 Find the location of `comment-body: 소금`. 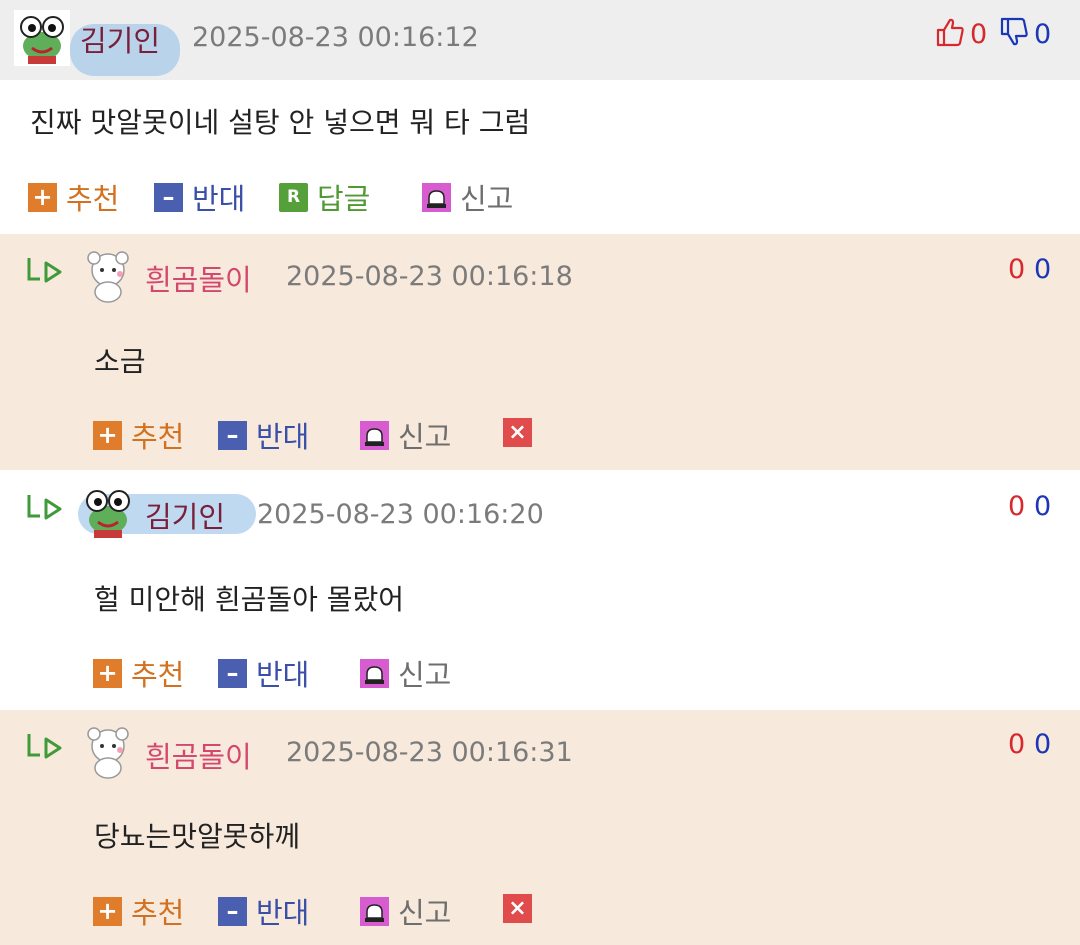

comment-body: 소금 is located at coordinates (120, 361).